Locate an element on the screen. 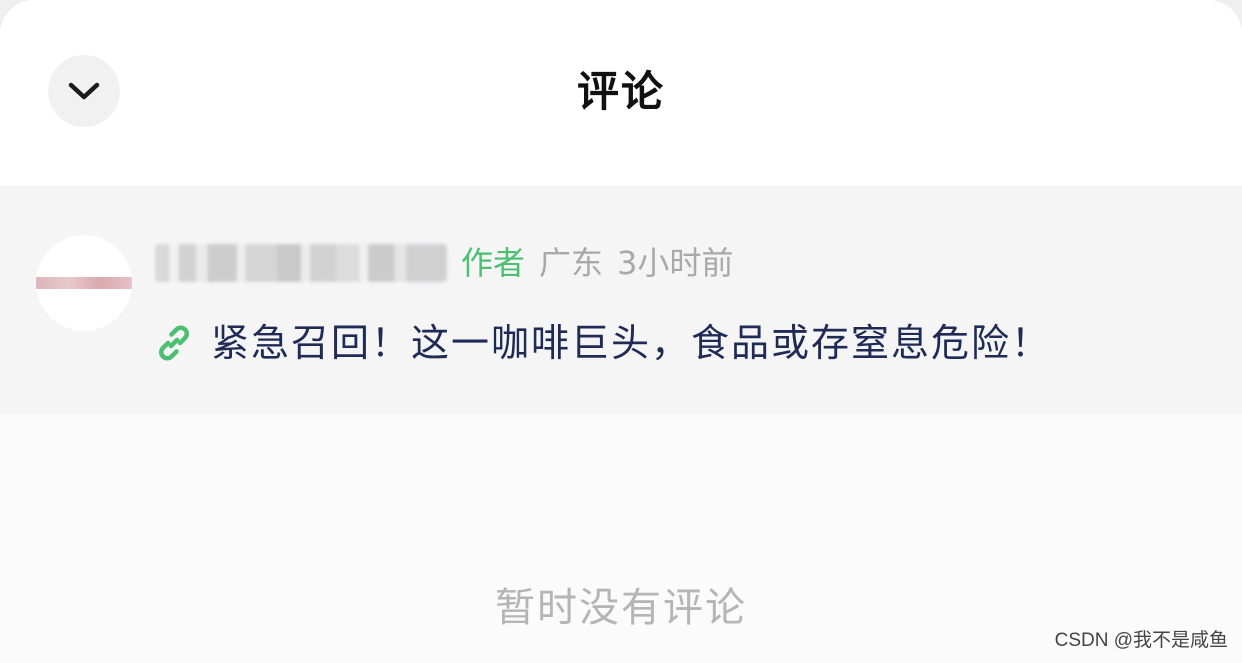  post-meta: 作者 广东 3小时前 is located at coordinates (444, 263).